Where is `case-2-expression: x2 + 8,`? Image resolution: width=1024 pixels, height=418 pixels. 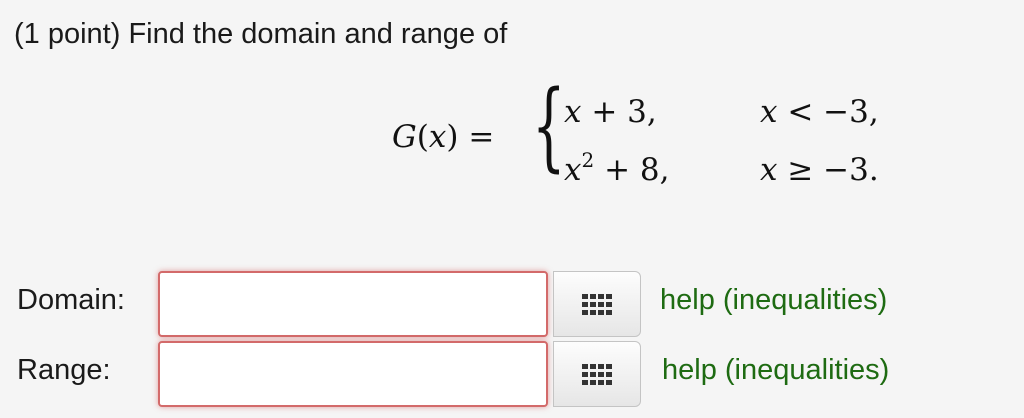
case-2-expression: x2 + 8, is located at coordinates (617, 169).